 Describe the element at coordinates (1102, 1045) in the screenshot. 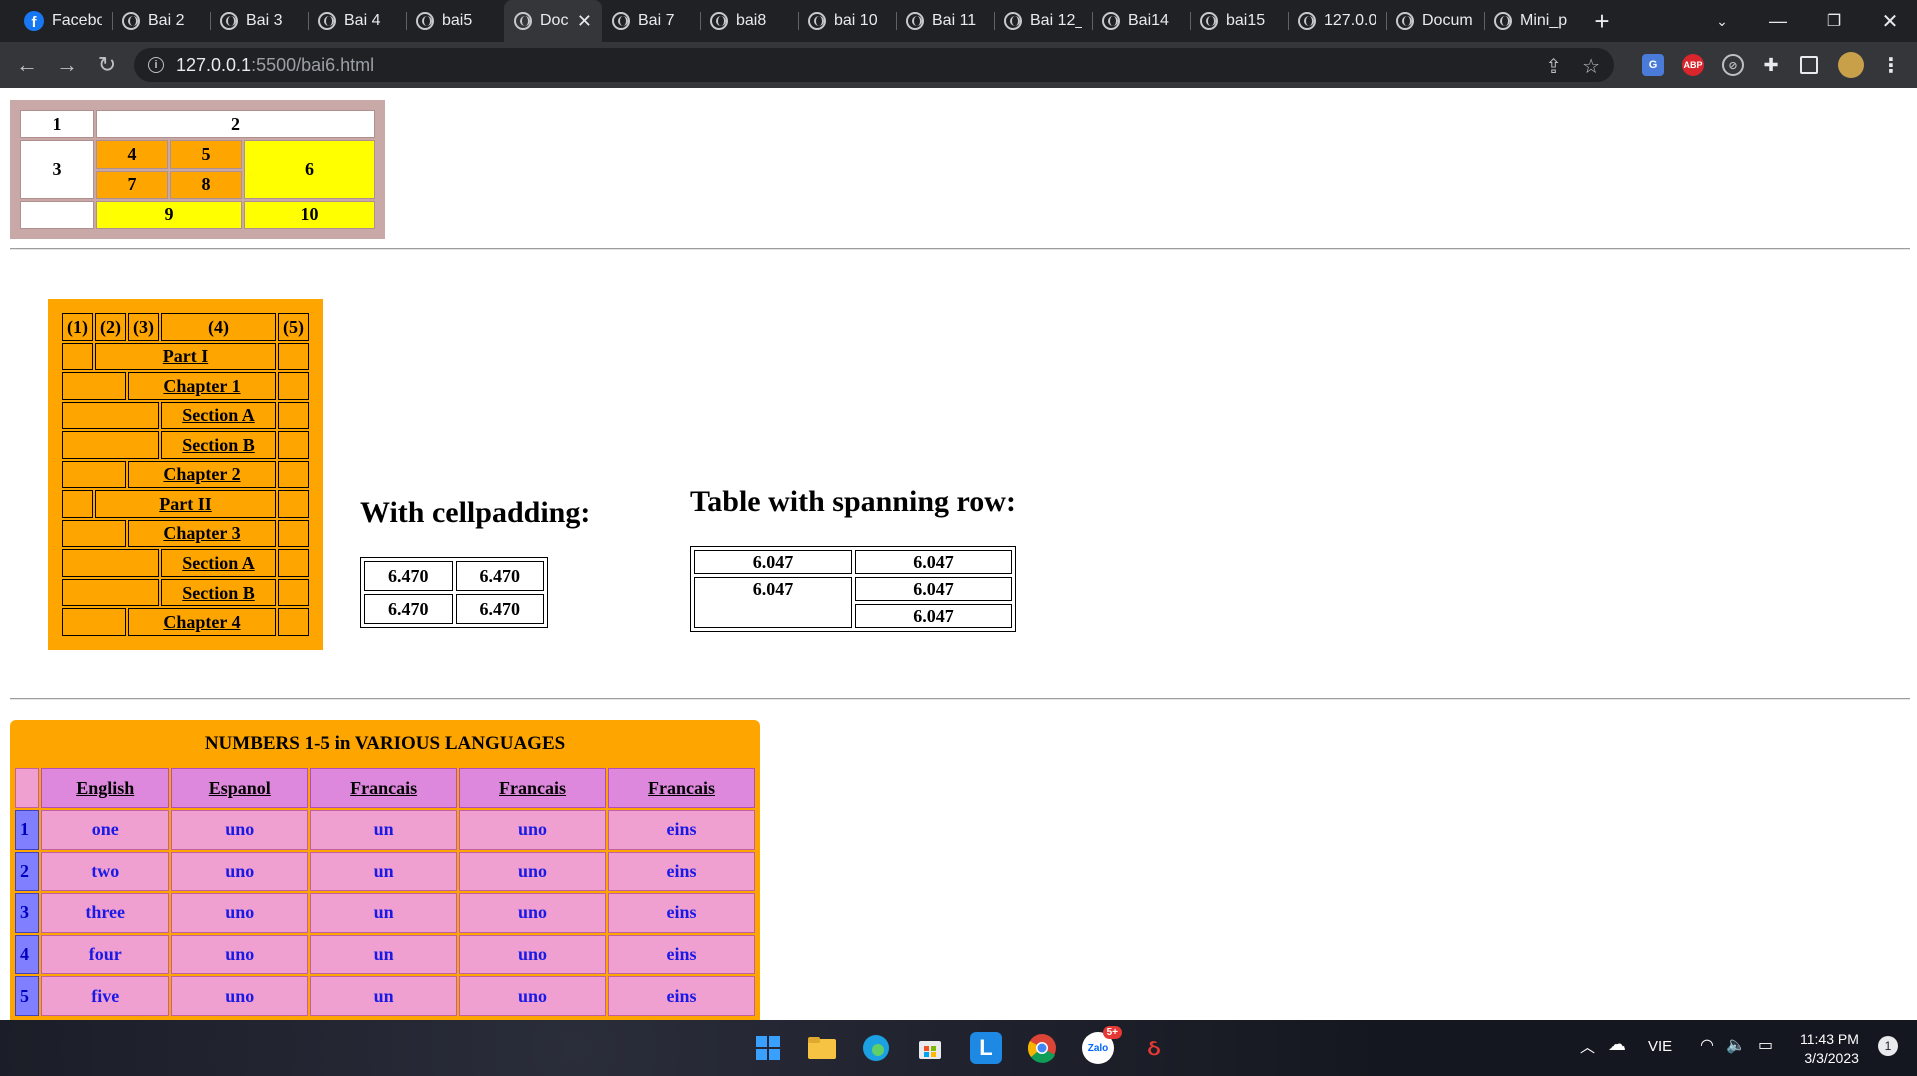

I see `zalo-icon: Zalo 5+` at that location.